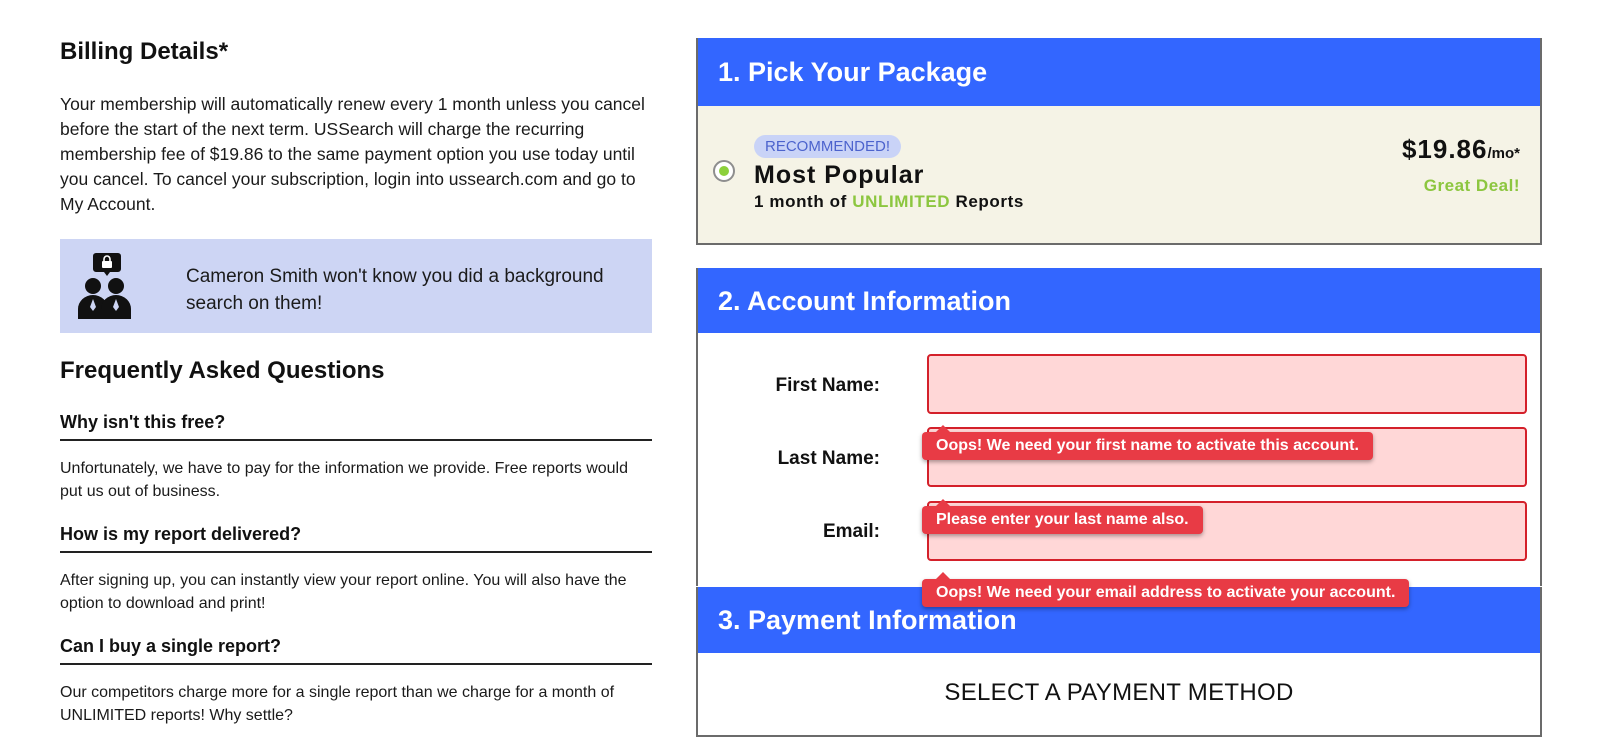 The width and height of the screenshot is (1600, 737). I want to click on faq-question: Why isn't this free?, so click(356, 426).